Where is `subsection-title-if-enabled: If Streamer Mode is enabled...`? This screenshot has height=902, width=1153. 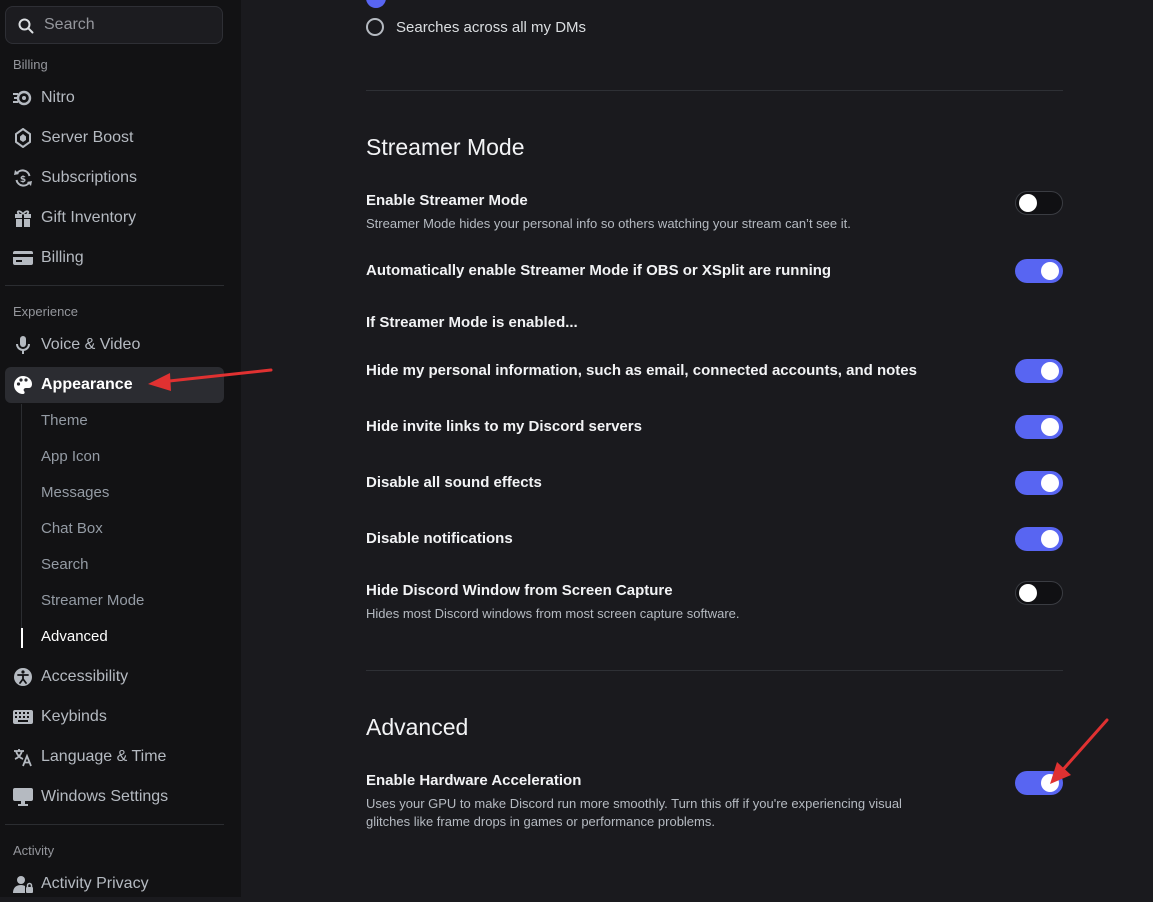
subsection-title-if-enabled: If Streamer Mode is enabled... is located at coordinates (472, 322).